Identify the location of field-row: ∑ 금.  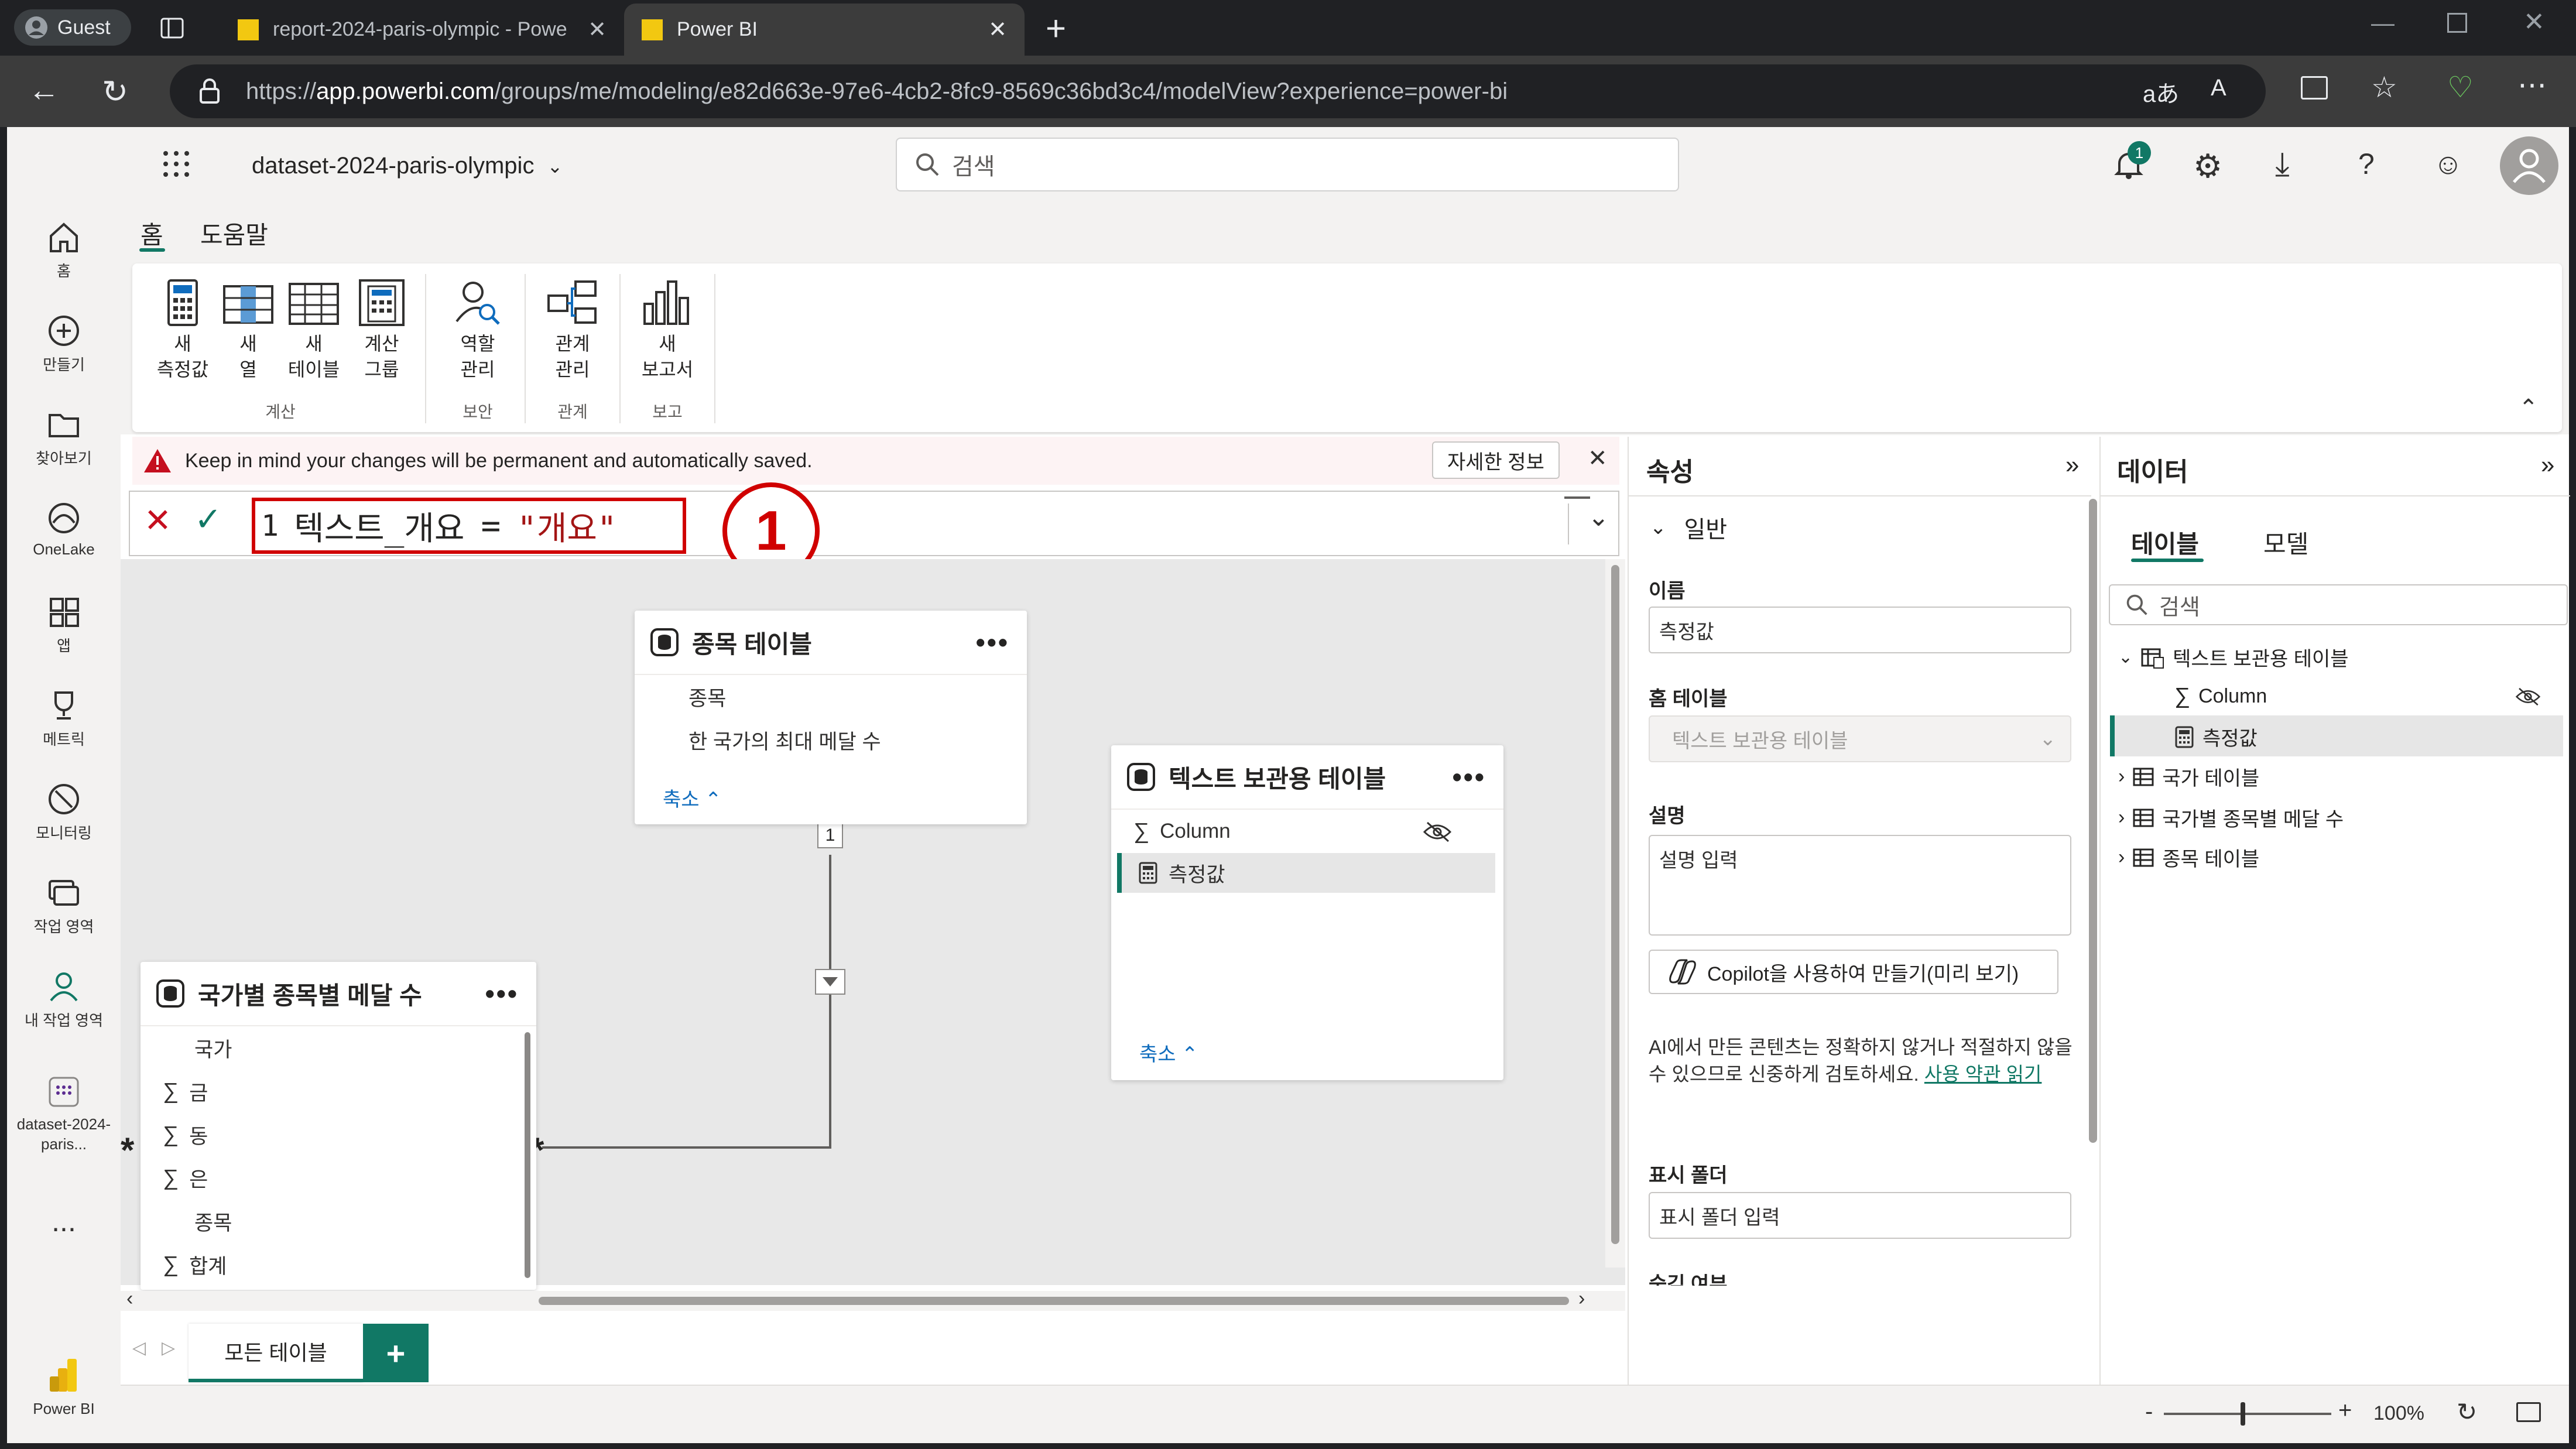
(338, 1091).